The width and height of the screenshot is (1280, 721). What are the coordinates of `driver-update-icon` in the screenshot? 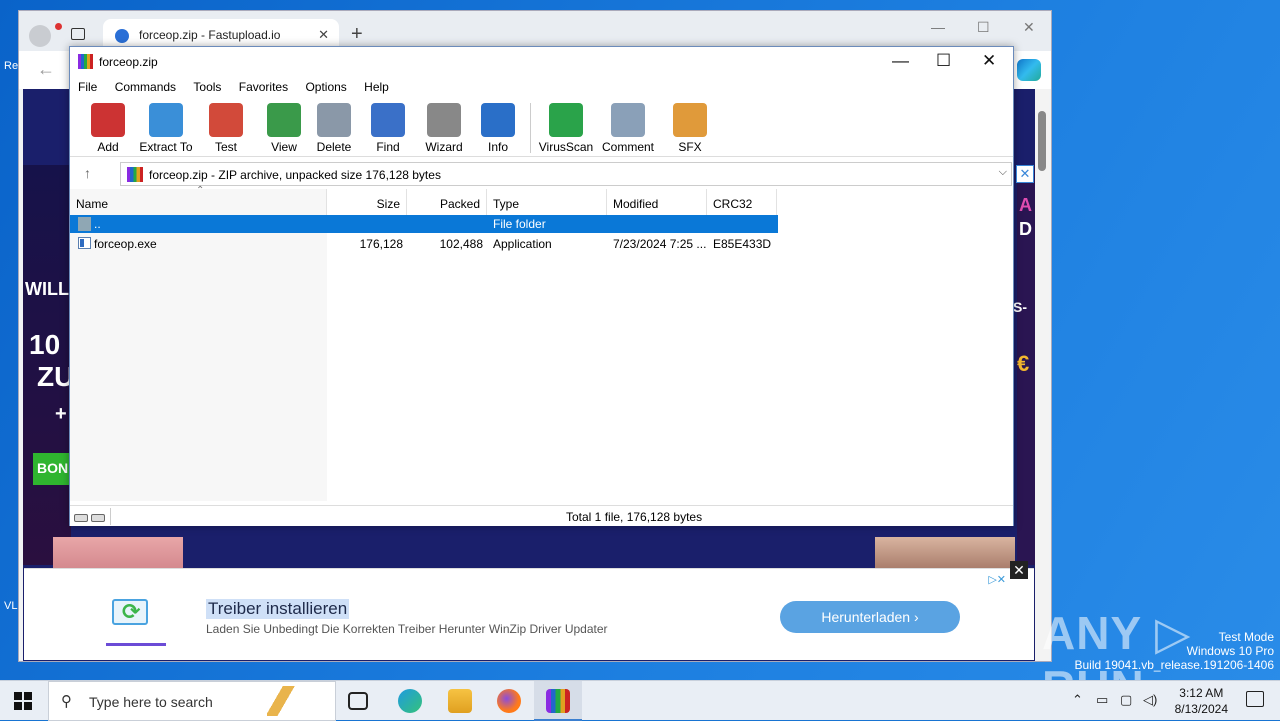 It's located at (130, 612).